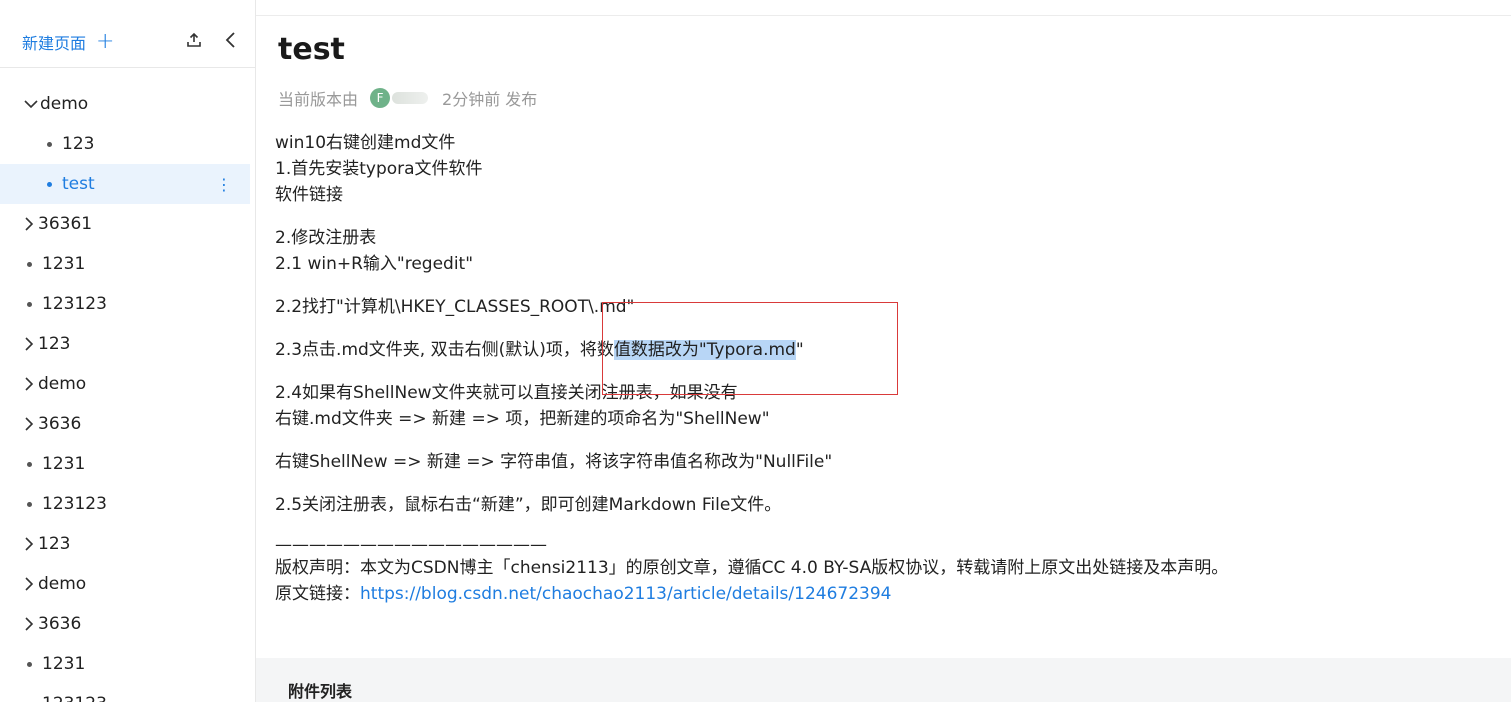  I want to click on text-line: 2.5关闭注册表，鼠标右击“新建”，即可创建Markdown File文件。, so click(528, 505).